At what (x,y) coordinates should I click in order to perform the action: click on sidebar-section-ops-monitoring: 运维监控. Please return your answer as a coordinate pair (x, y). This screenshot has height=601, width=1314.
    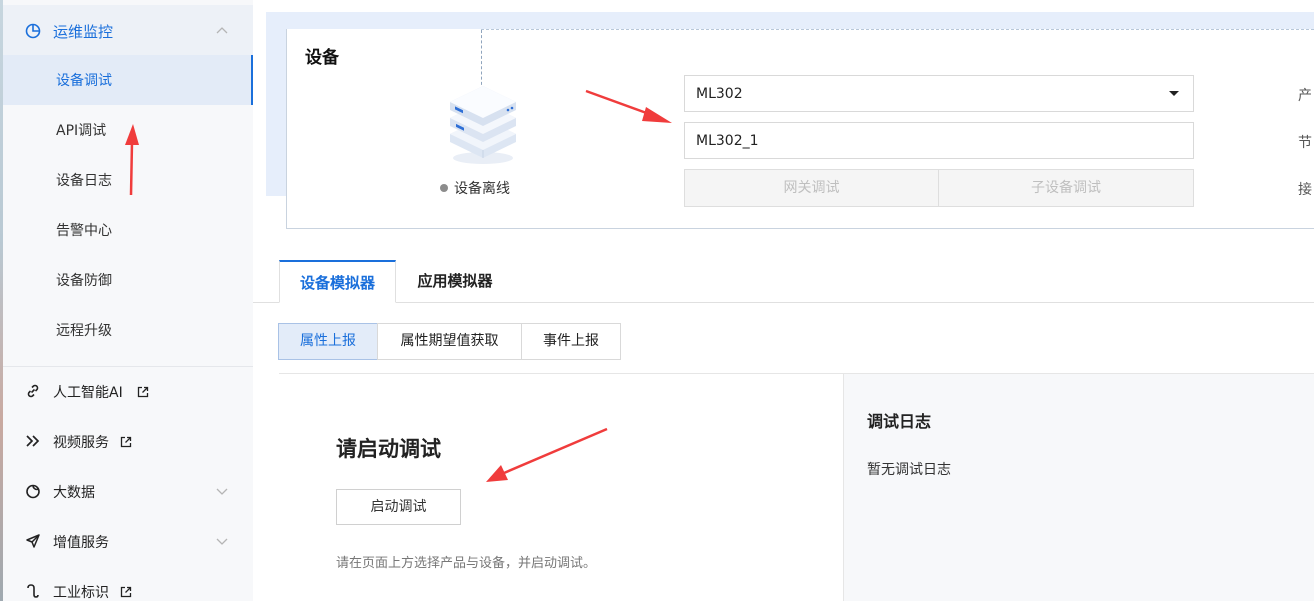
    Looking at the image, I should click on (128, 30).